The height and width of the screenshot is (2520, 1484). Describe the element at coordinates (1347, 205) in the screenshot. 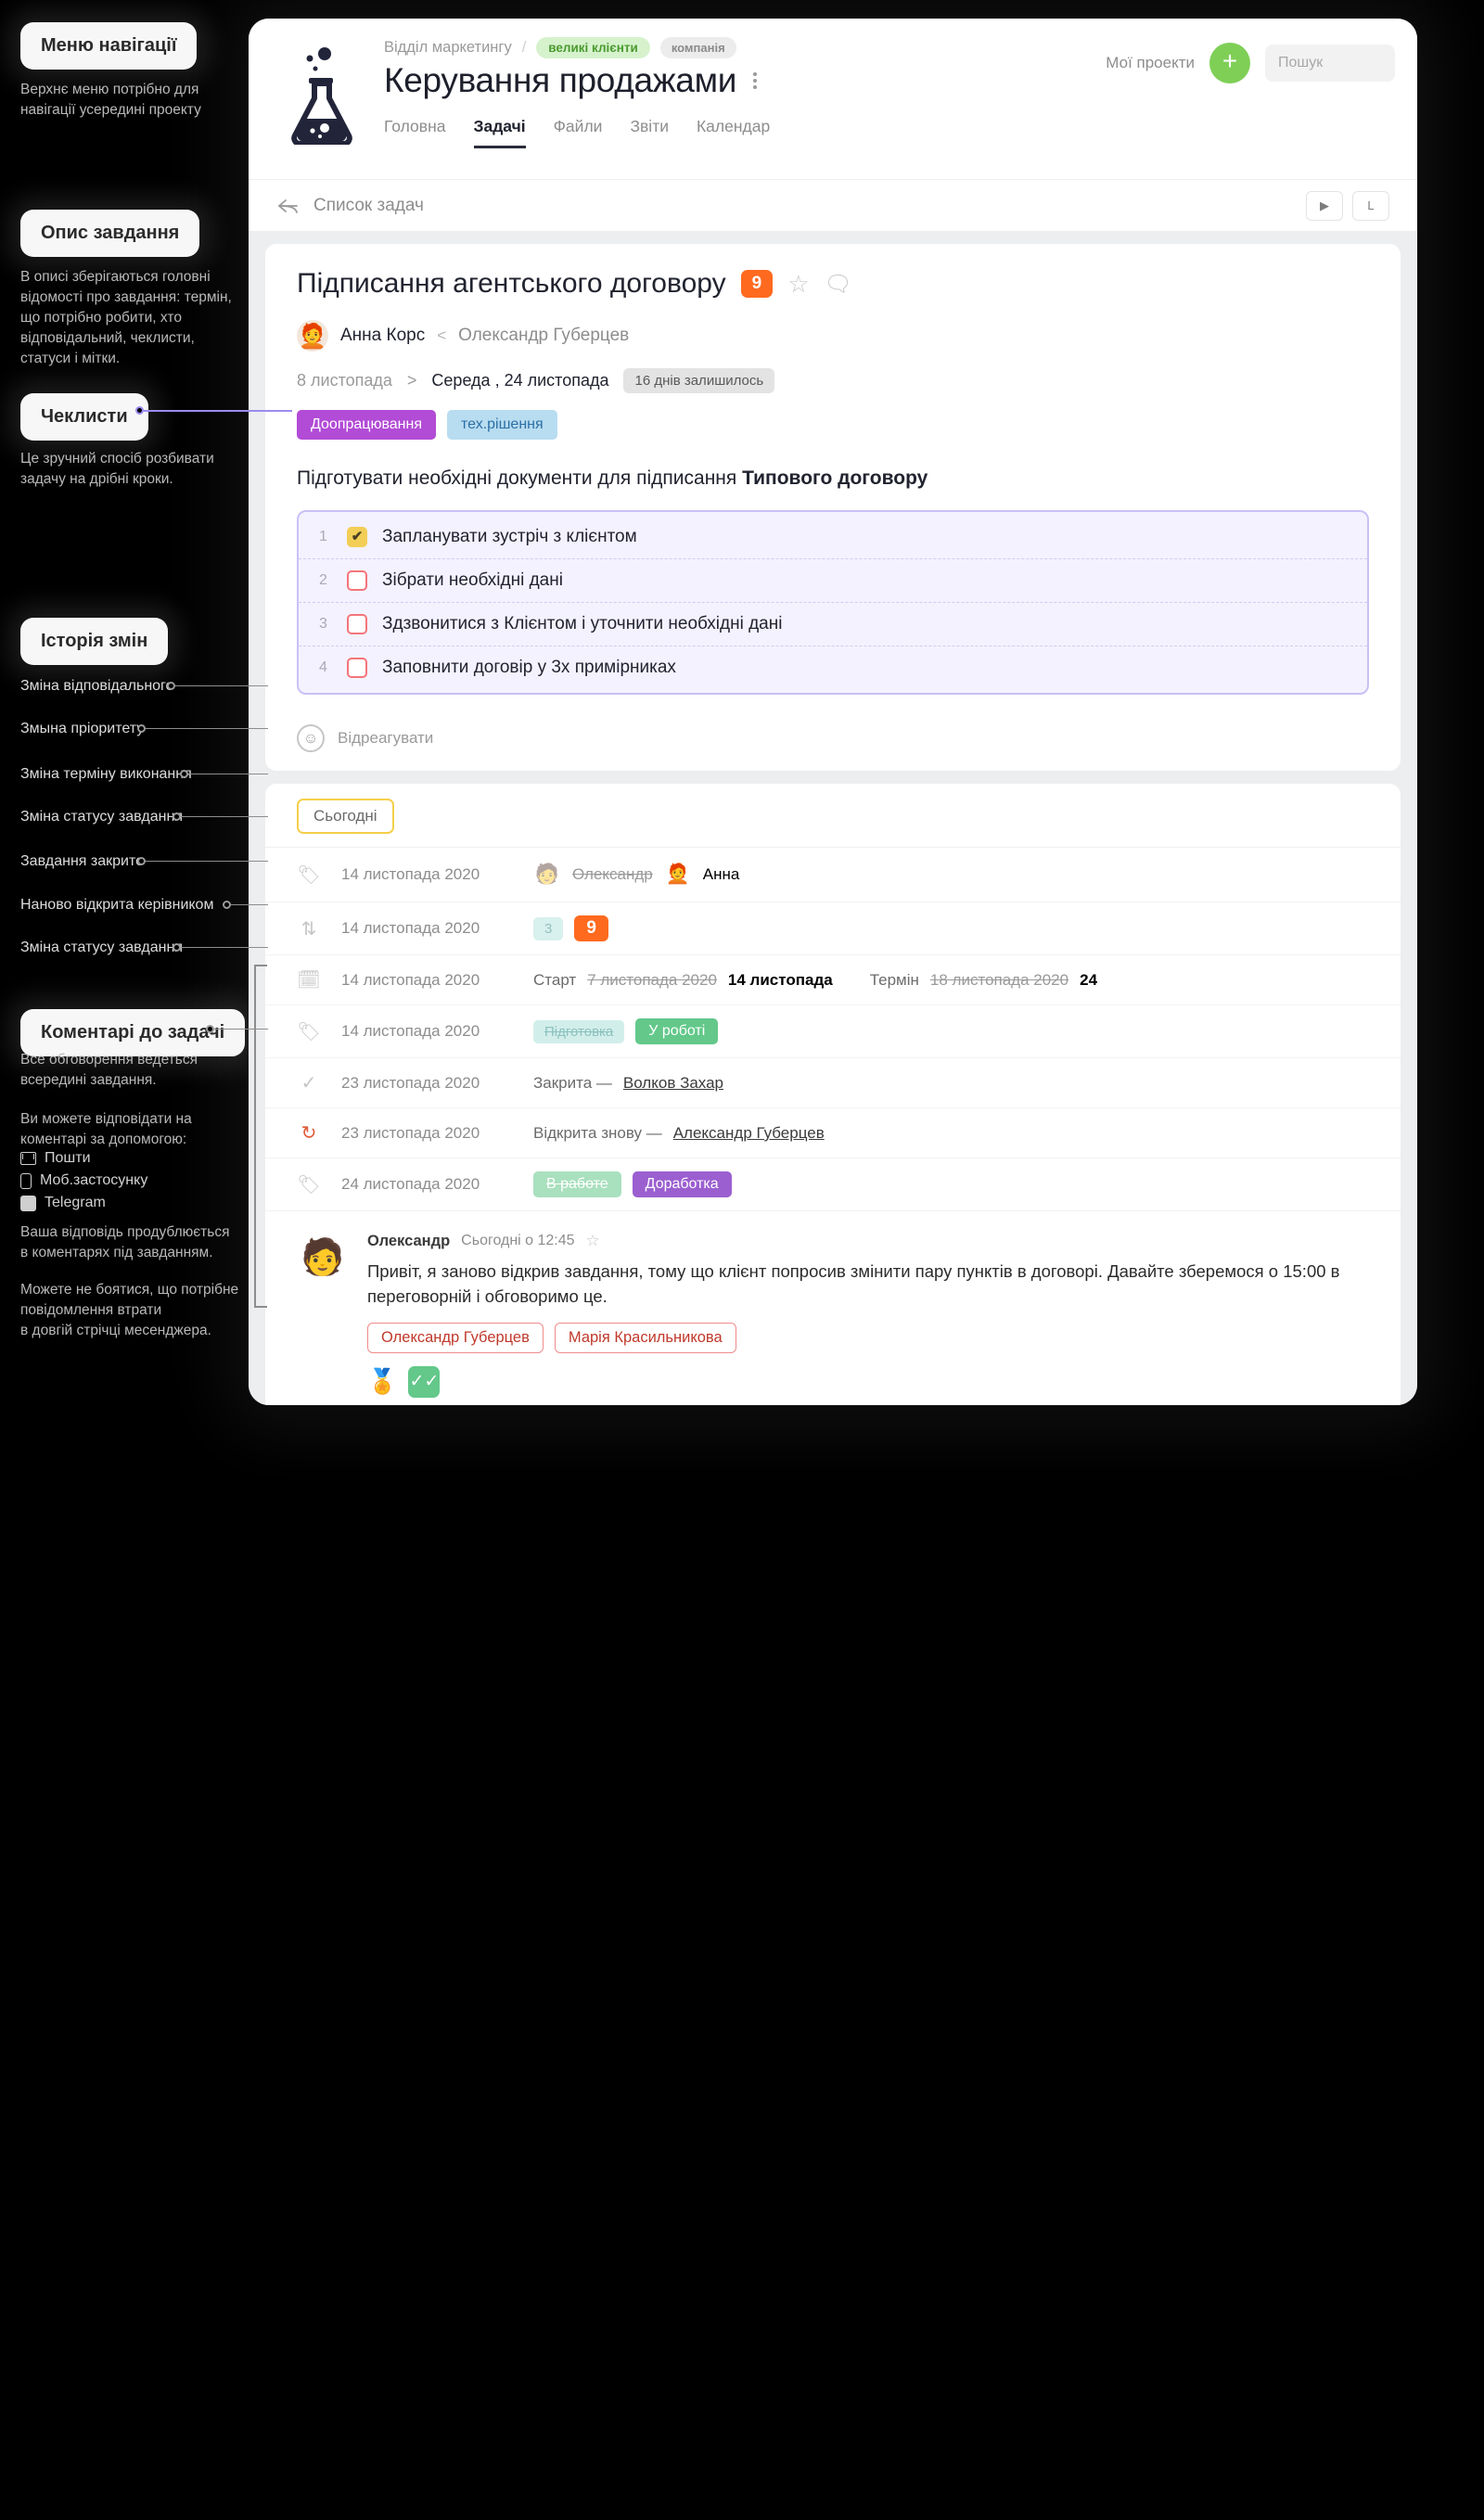

I see `subbar-actions: ▶ L` at that location.